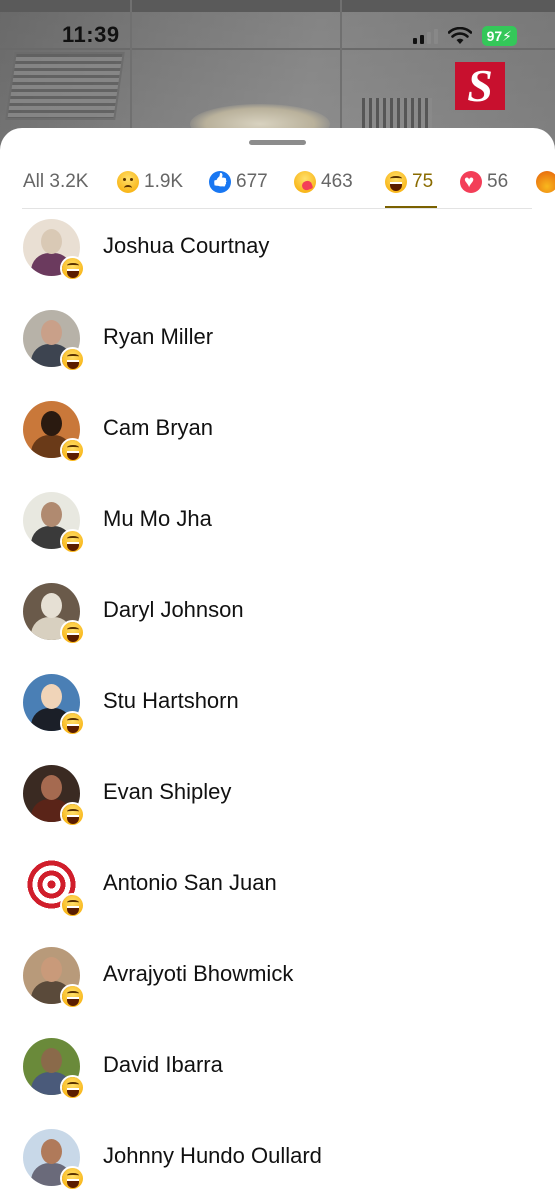 The height and width of the screenshot is (1200, 555). I want to click on charging-bolt-icon: ⚡, so click(507, 36).